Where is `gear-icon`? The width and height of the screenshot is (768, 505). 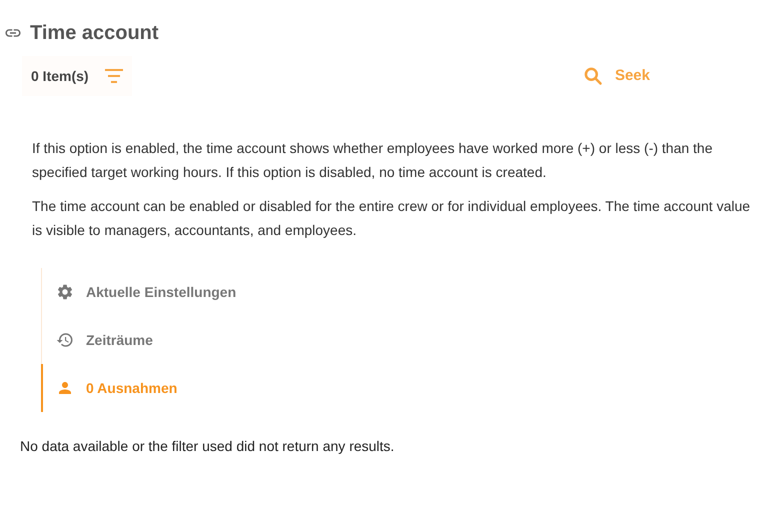 gear-icon is located at coordinates (65, 292).